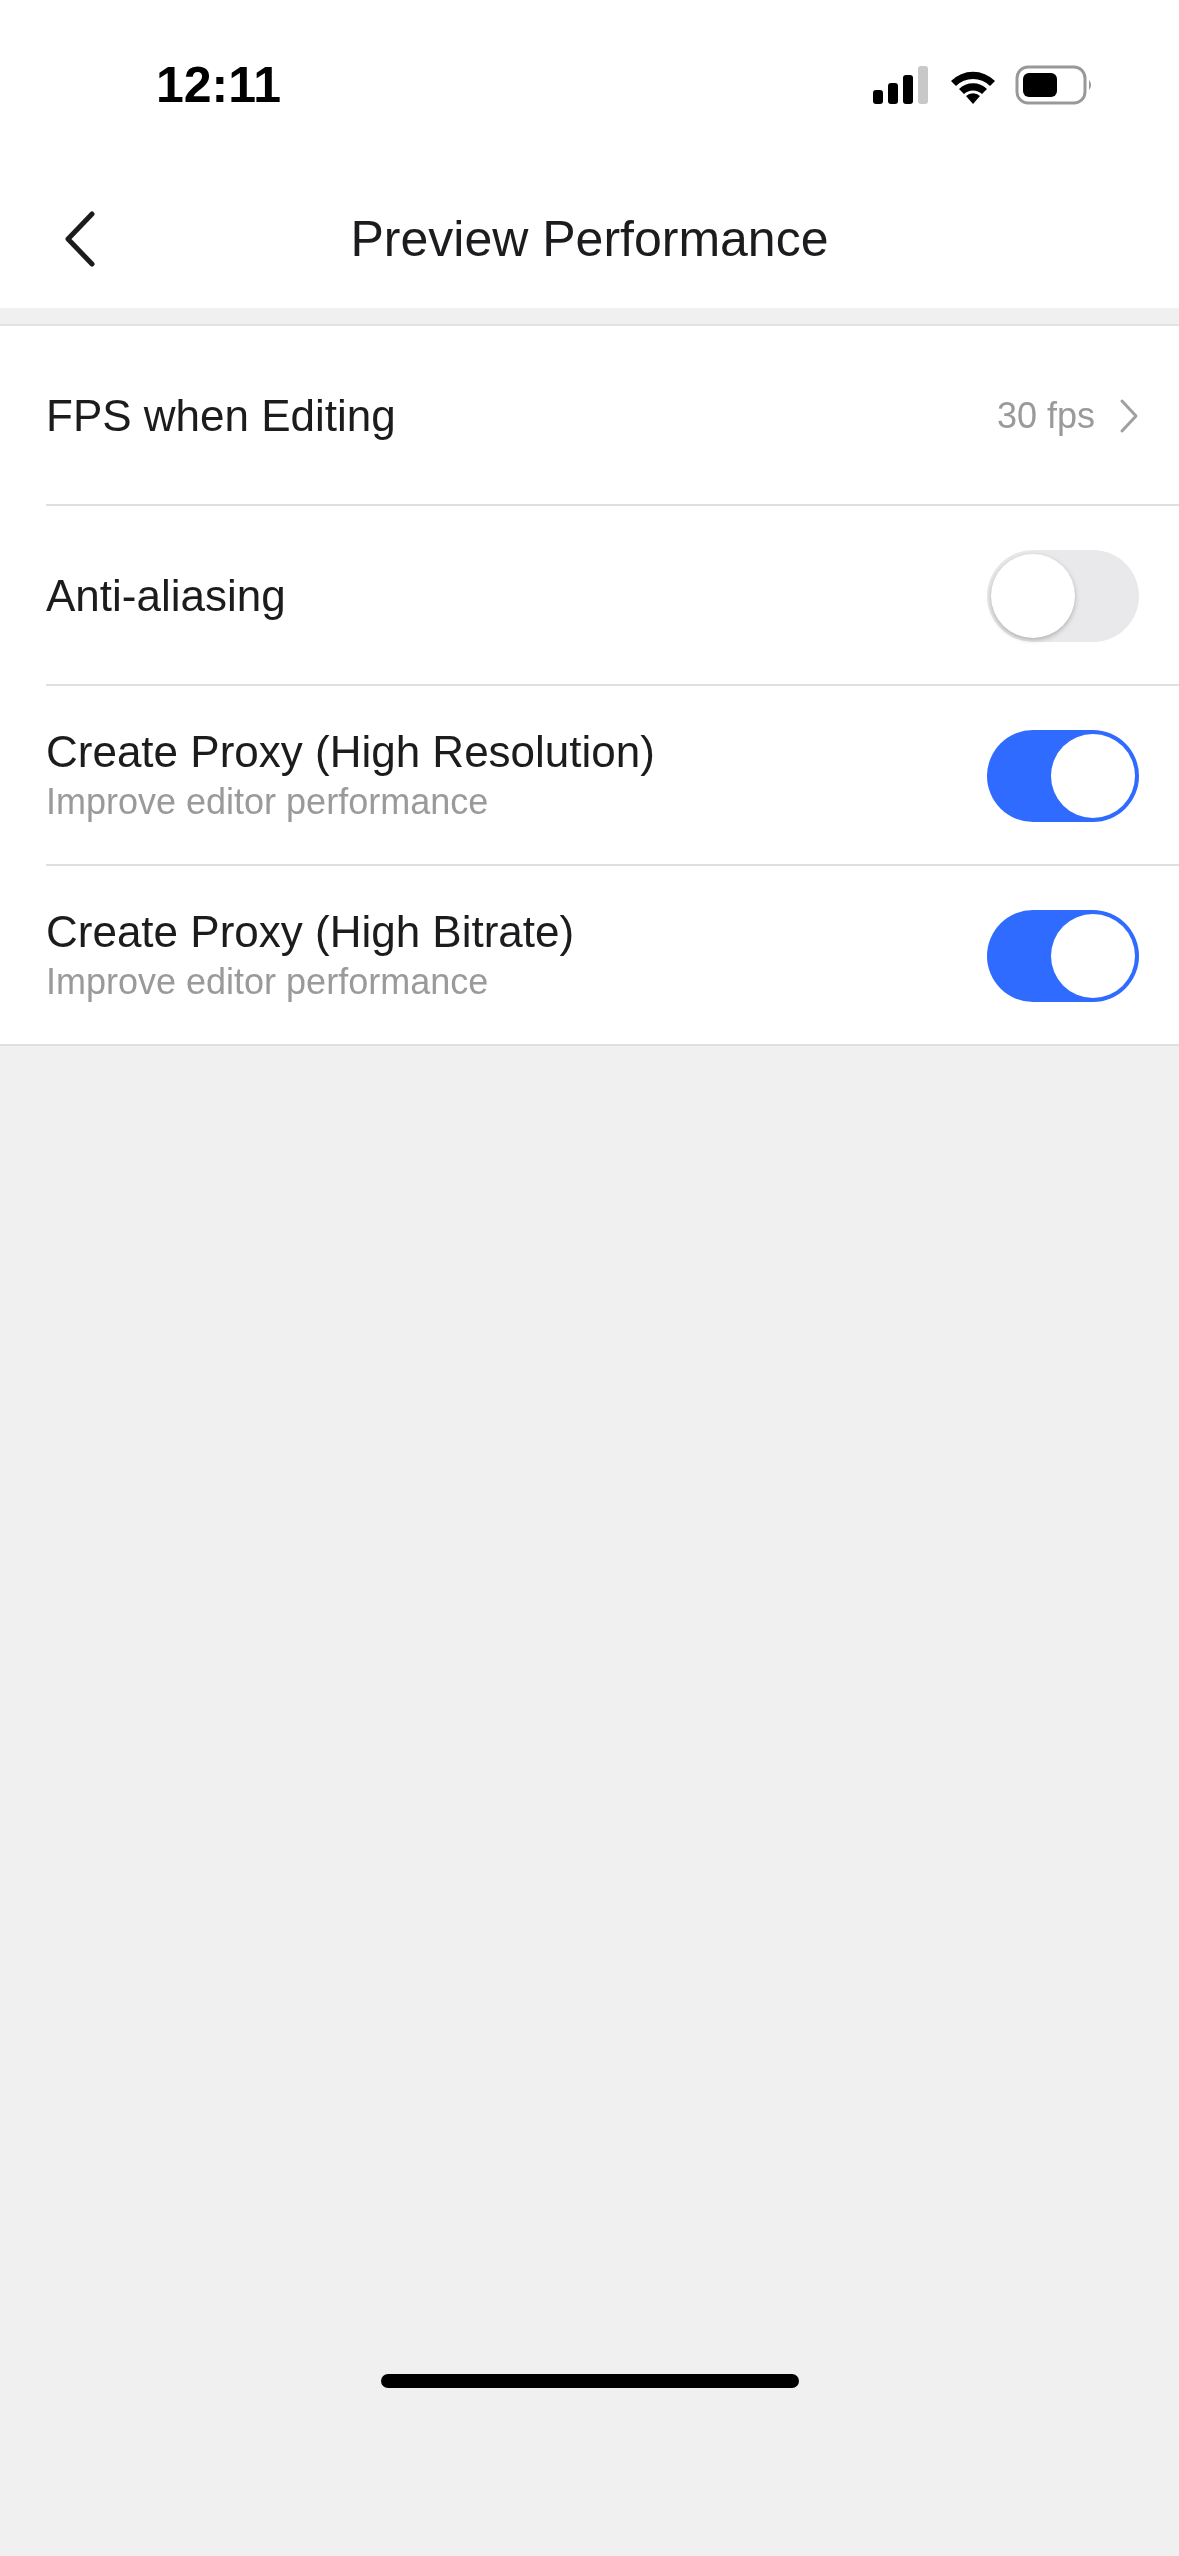 Image resolution: width=1179 pixels, height=2556 pixels. Describe the element at coordinates (166, 595) in the screenshot. I see `setting-label: Anti-aliasing` at that location.